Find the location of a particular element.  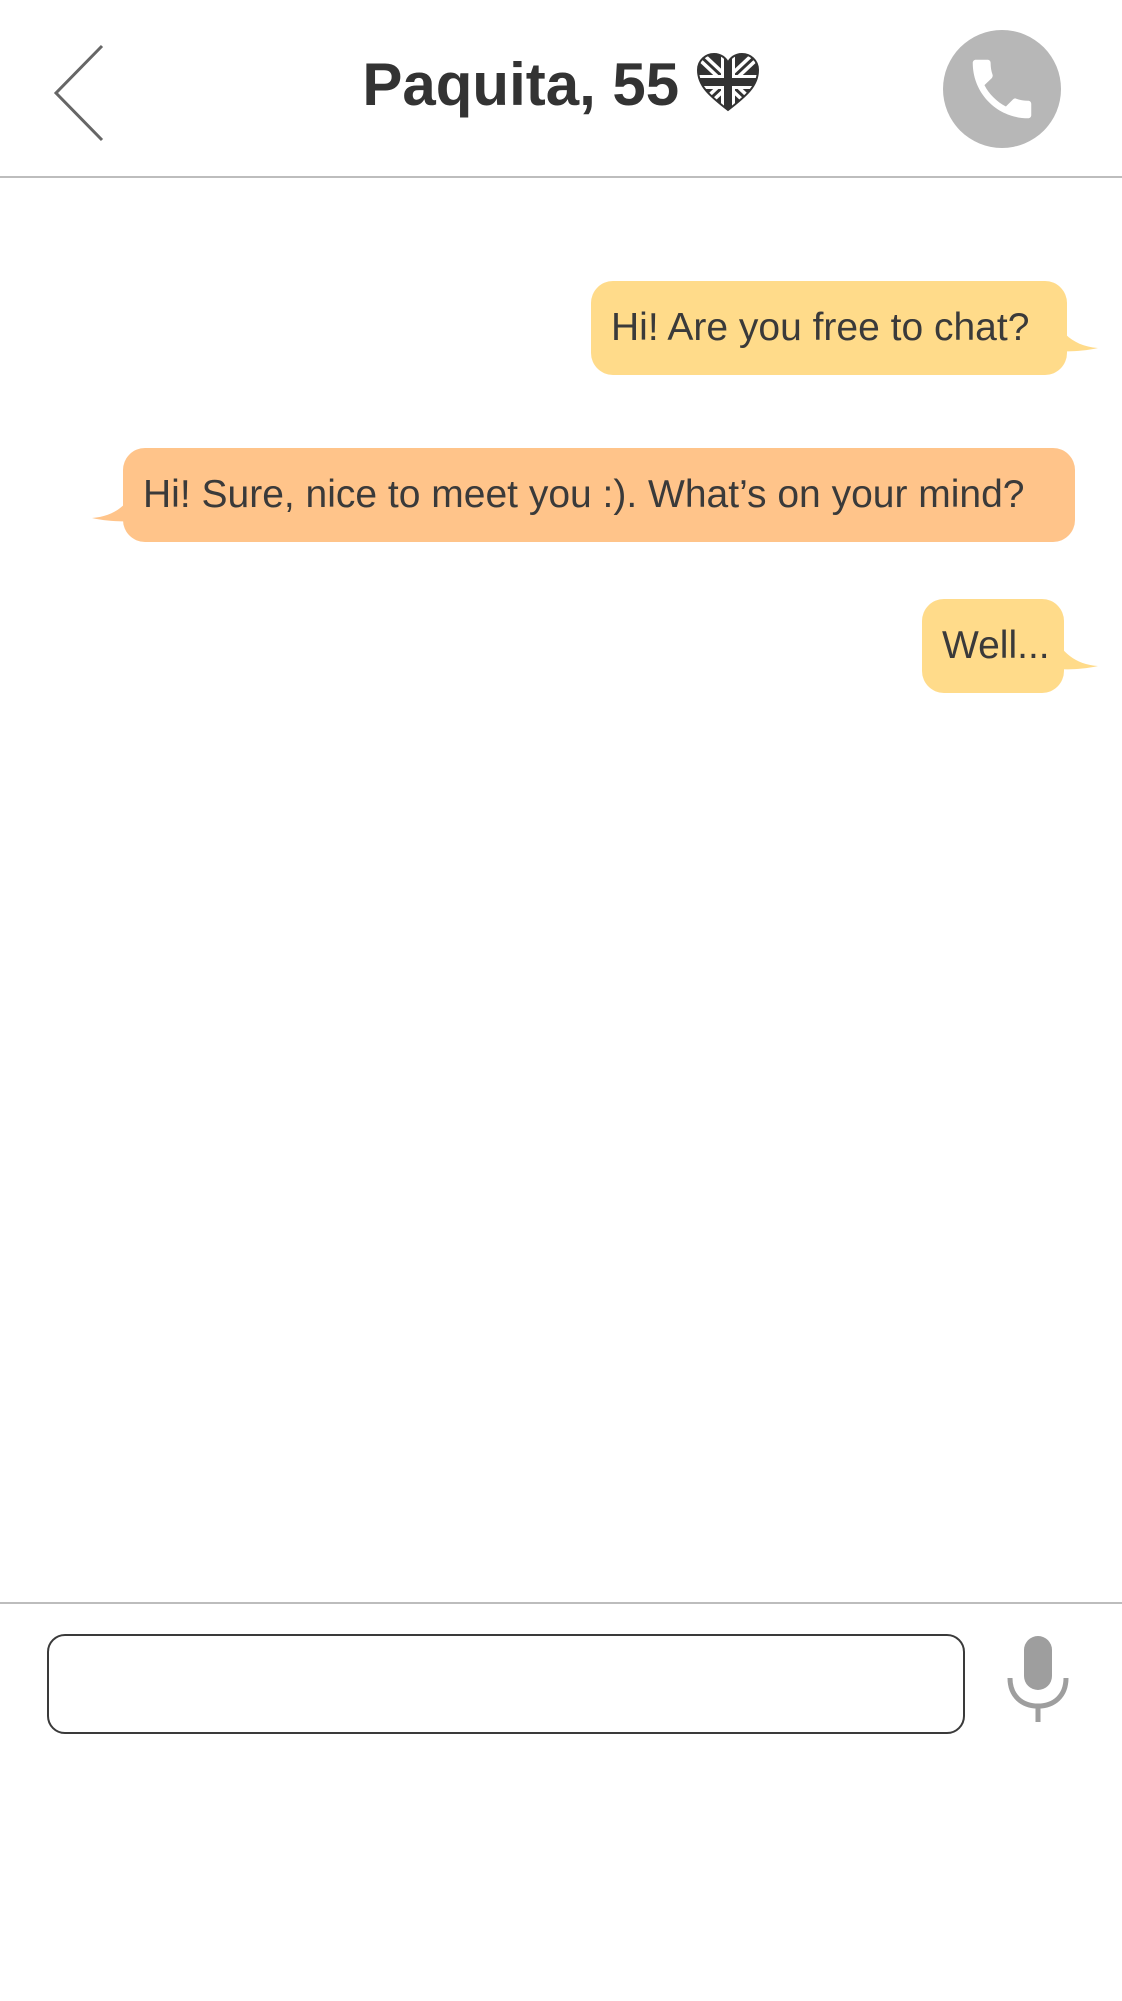

message-text: Hi! Are you free to chat? is located at coordinates (820, 327).